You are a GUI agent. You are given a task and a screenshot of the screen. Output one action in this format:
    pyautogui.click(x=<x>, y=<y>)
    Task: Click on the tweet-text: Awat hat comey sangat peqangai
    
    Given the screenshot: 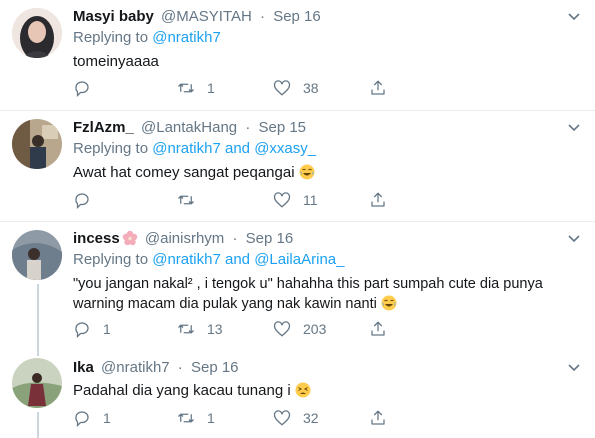 What is the action you would take?
    pyautogui.click(x=329, y=173)
    